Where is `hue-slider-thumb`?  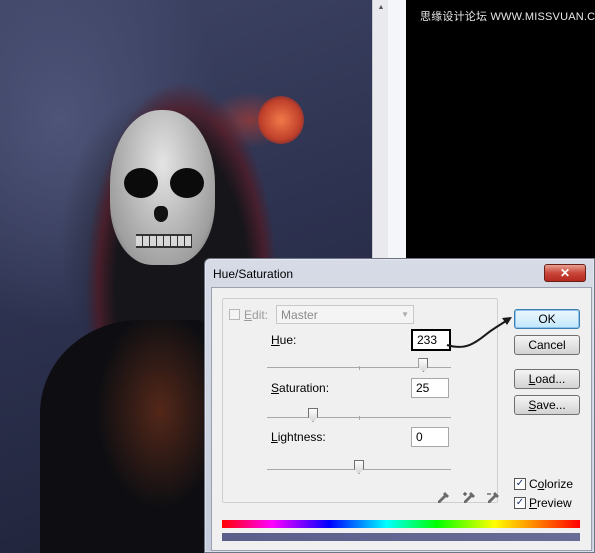 hue-slider-thumb is located at coordinates (423, 365).